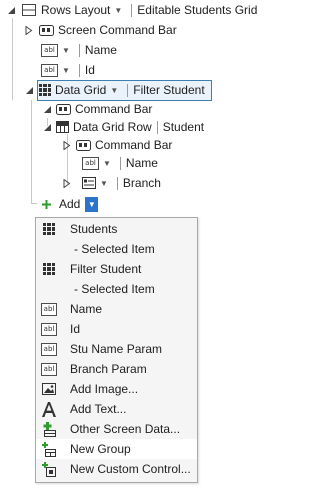 This screenshot has height=487, width=320. I want to click on tree-row-name-row: abl ▼ Name, so click(120, 163).